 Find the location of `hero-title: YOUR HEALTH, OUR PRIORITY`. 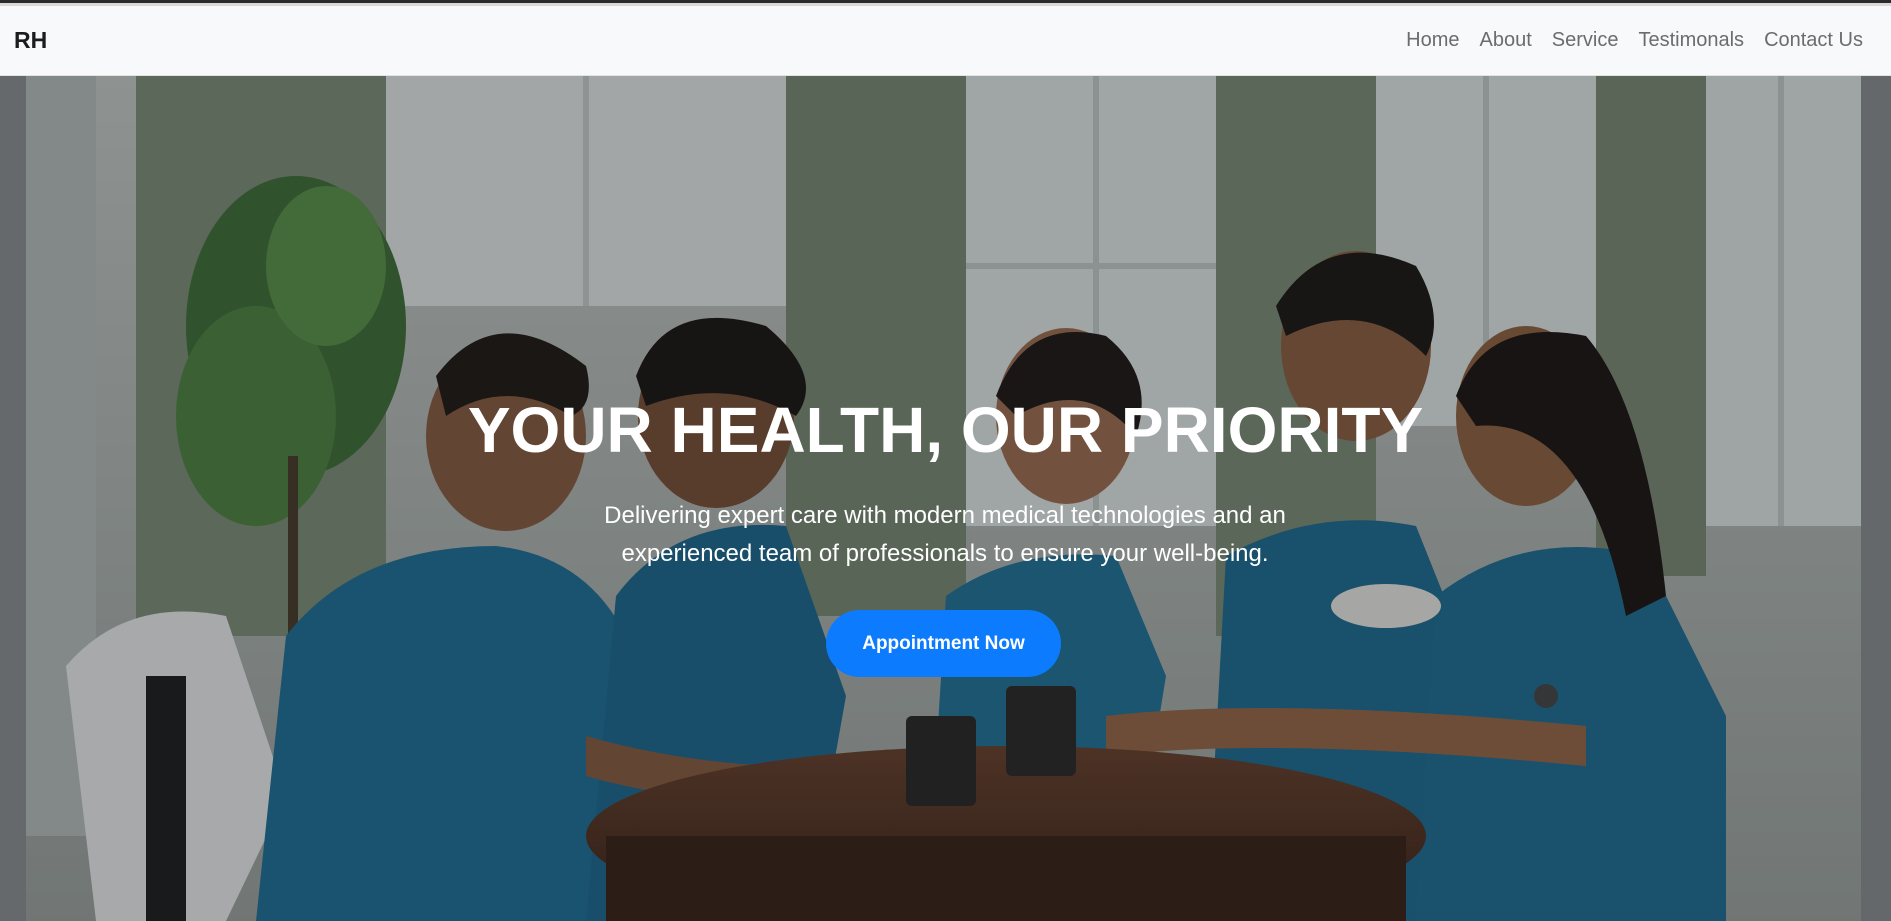

hero-title: YOUR HEALTH, OUR PRIORITY is located at coordinates (945, 430).